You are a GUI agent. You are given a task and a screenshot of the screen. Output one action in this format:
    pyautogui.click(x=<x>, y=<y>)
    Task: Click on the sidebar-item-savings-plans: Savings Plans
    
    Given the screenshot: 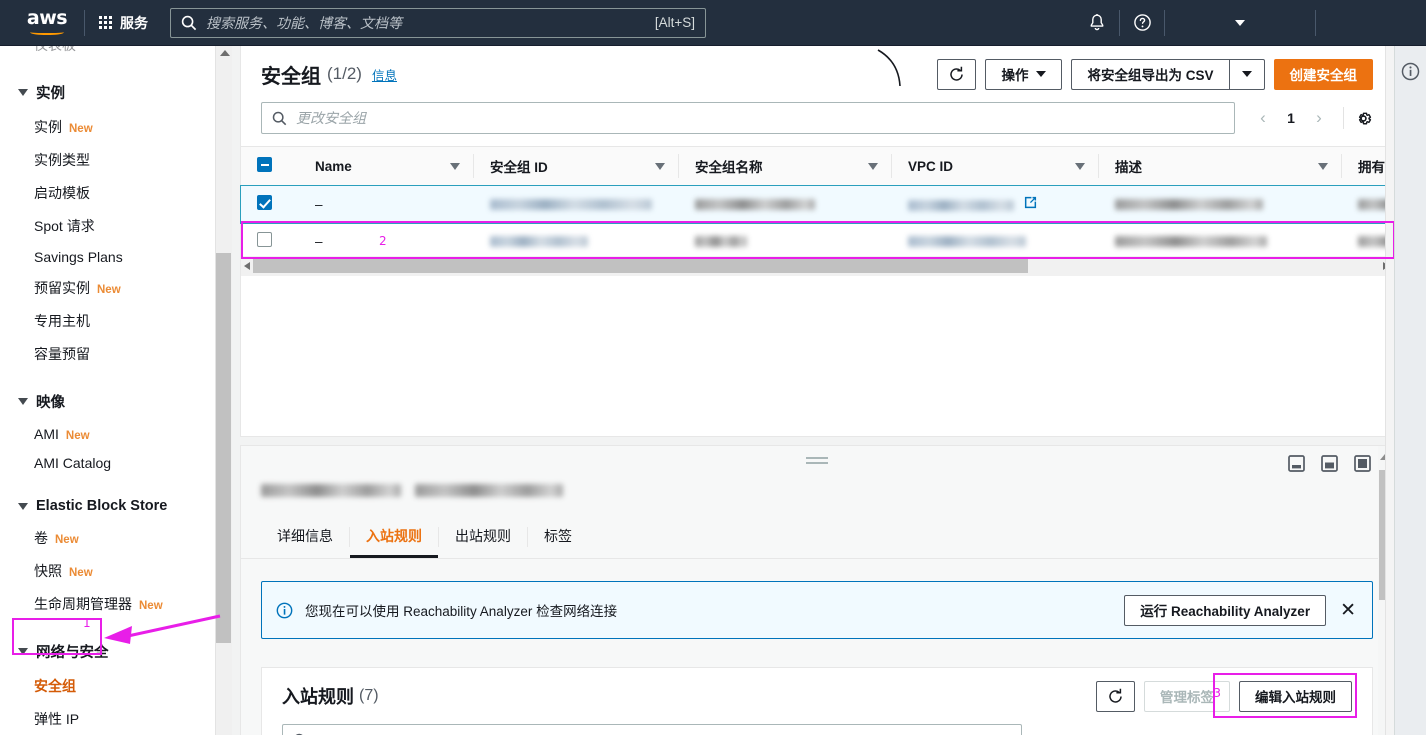 What is the action you would take?
    pyautogui.click(x=107, y=256)
    